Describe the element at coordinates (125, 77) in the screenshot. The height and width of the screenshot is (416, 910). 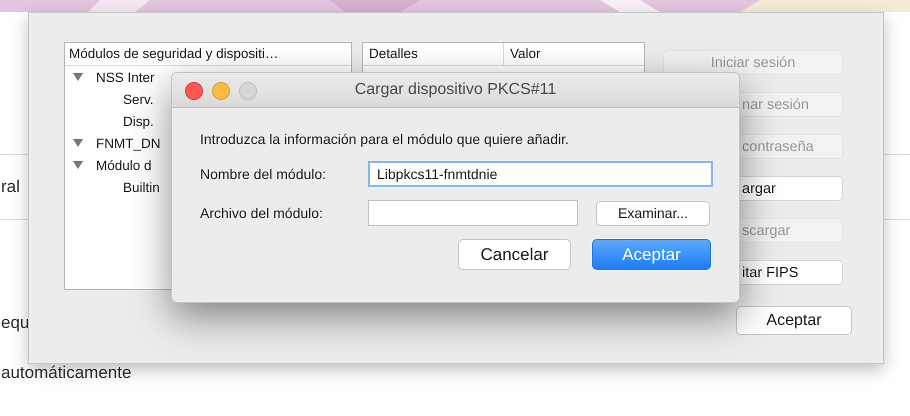
I see `tree-item-label: NSS Inter` at that location.